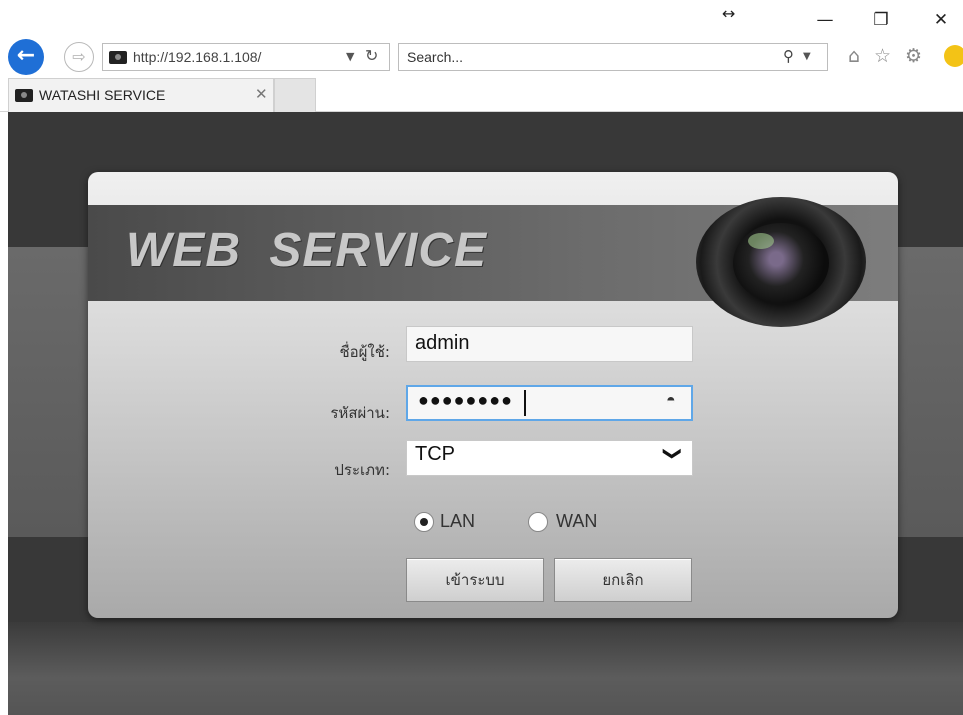  What do you see at coordinates (941, 20) in the screenshot?
I see `close-button: ✕` at bounding box center [941, 20].